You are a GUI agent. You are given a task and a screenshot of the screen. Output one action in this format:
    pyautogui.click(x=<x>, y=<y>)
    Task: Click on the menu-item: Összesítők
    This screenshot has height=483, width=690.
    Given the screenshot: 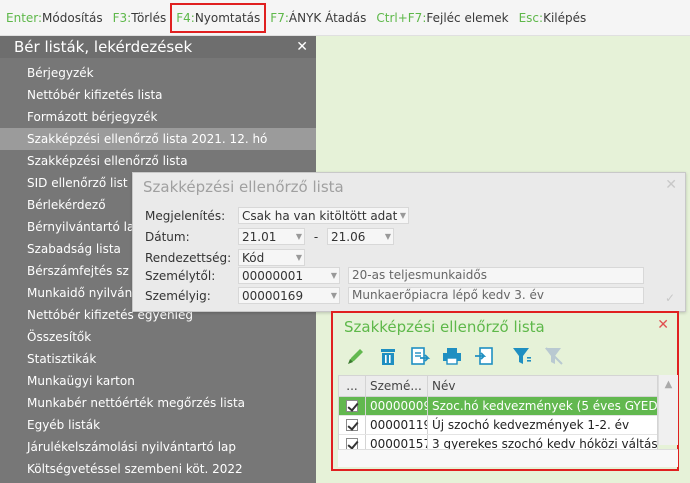 What is the action you would take?
    pyautogui.click(x=158, y=337)
    